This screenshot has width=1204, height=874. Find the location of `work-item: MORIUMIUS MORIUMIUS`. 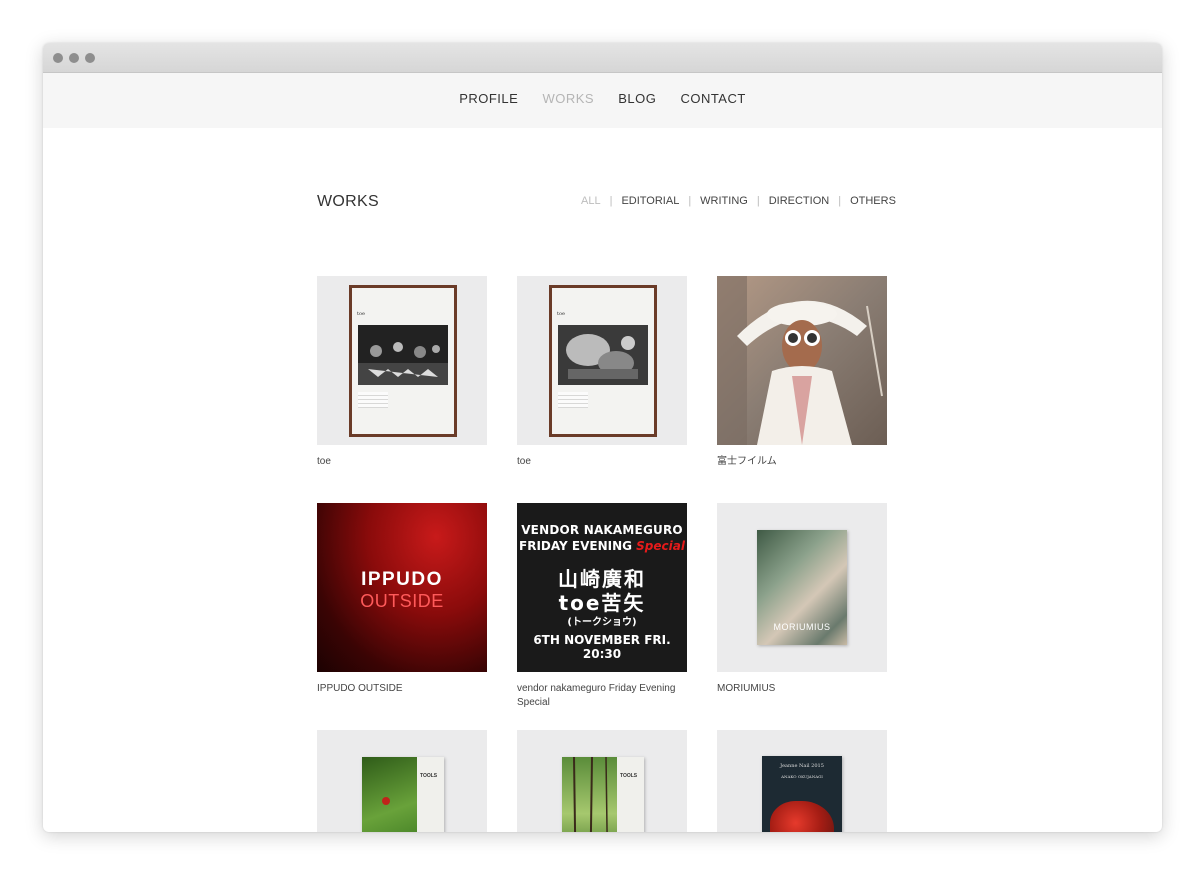

work-item: MORIUMIUS MORIUMIUS is located at coordinates (802, 599).